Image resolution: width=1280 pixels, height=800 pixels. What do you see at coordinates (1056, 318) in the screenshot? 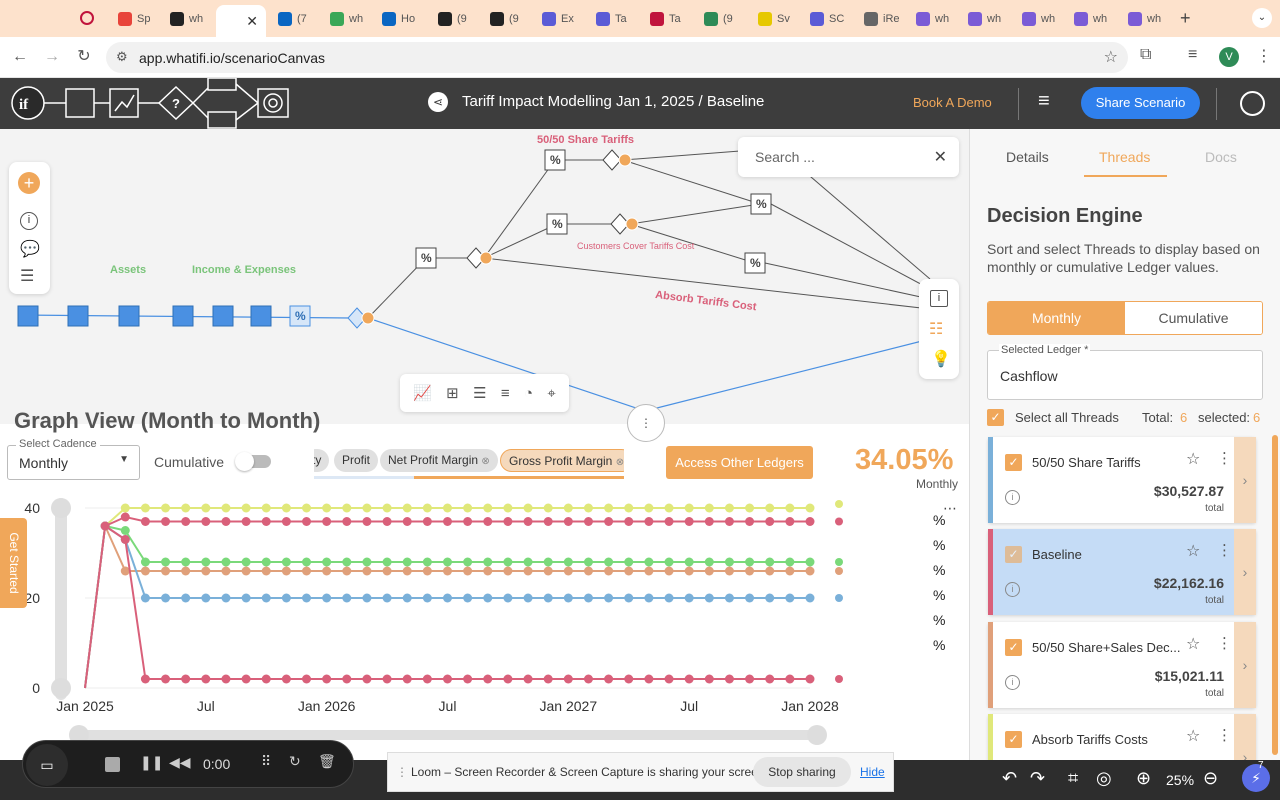
I see `monthly-toggle: Monthly` at bounding box center [1056, 318].